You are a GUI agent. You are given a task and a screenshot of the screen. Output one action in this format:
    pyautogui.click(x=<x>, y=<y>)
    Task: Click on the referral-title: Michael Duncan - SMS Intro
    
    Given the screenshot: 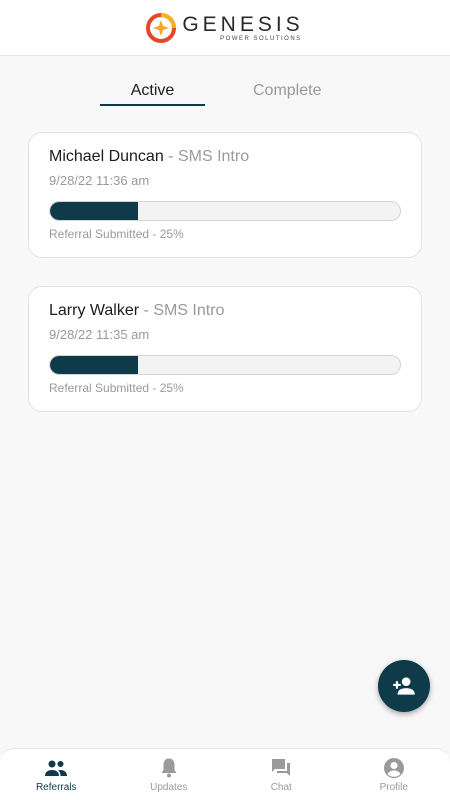 What is the action you would take?
    pyautogui.click(x=149, y=157)
    